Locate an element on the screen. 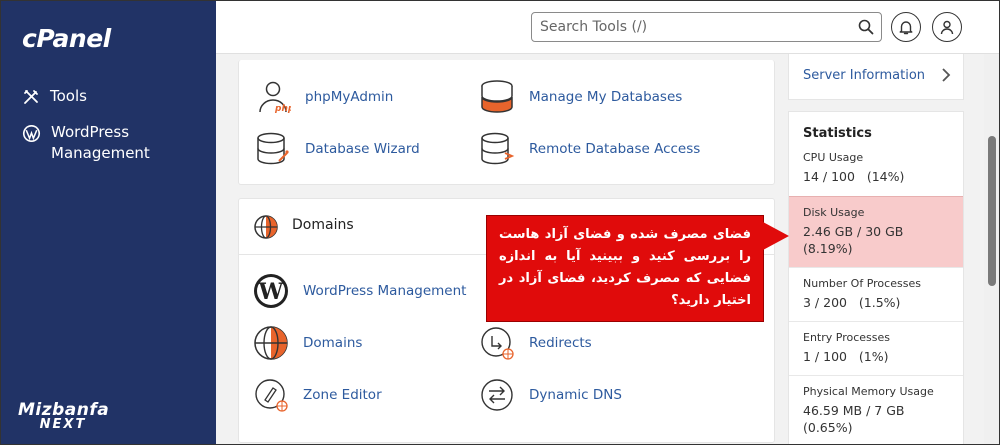  user-menu-button is located at coordinates (947, 27).